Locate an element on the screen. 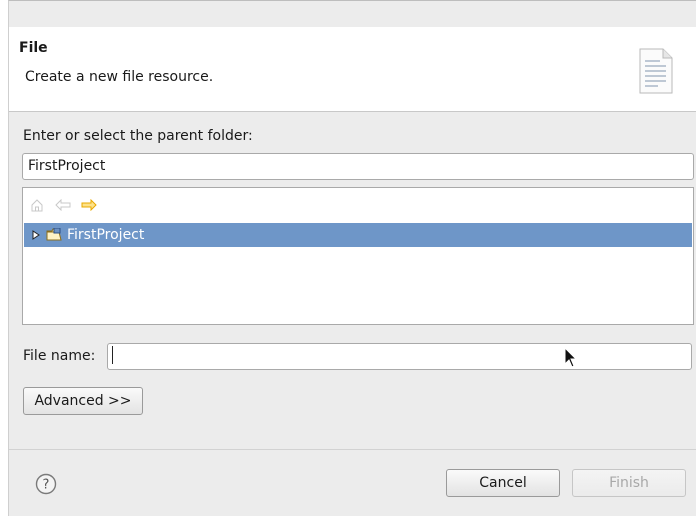 This screenshot has height=516, width=697. project-folder-icon is located at coordinates (55, 235).